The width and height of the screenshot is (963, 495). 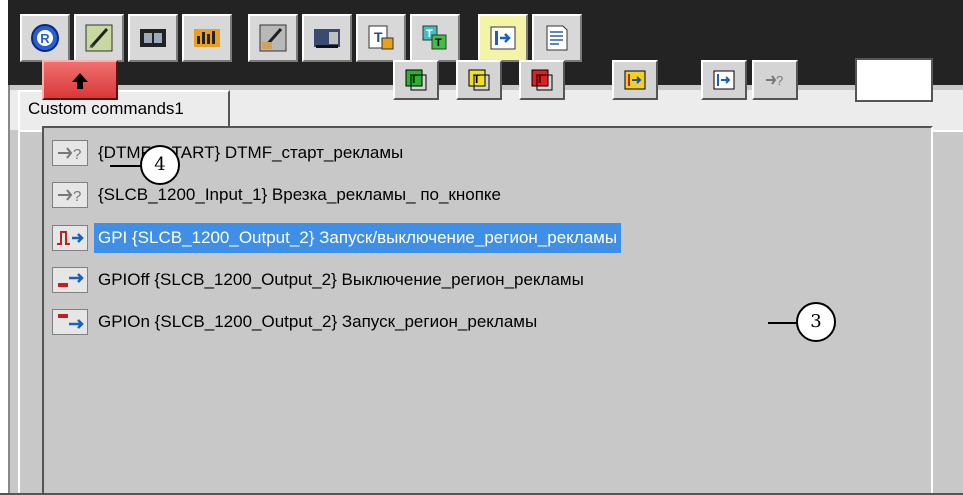 I want to click on text-red-icon: T, so click(x=542, y=80).